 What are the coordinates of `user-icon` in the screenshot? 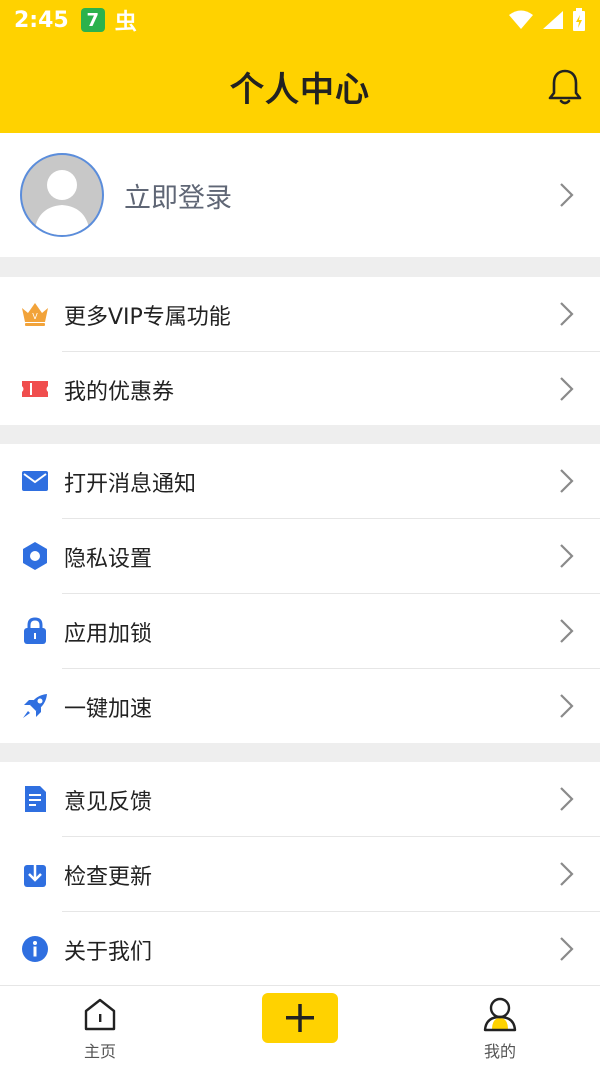 It's located at (500, 1014).